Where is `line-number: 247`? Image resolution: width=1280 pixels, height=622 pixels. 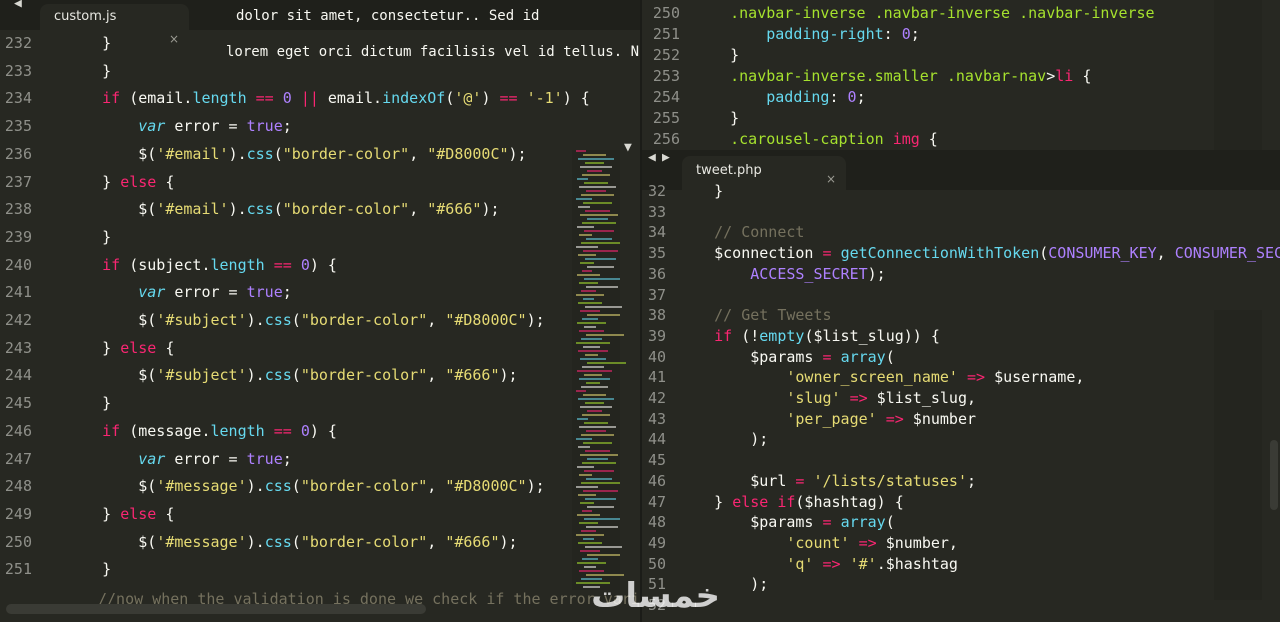
line-number: 247 is located at coordinates (18, 458).